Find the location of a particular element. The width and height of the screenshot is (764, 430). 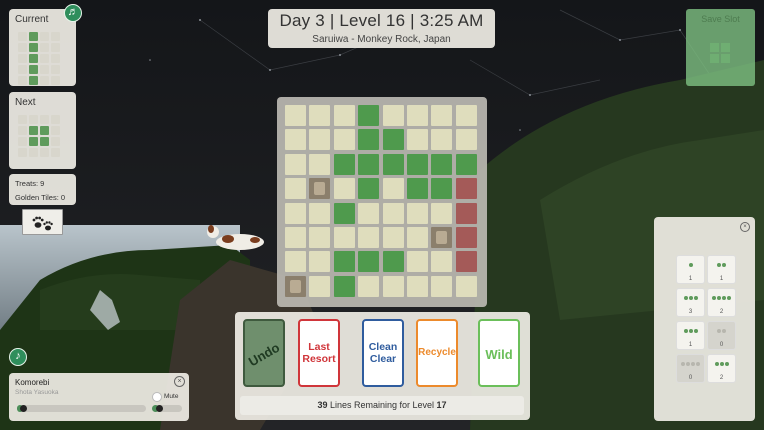

piece-shape-icon is located at coordinates (690, 265).